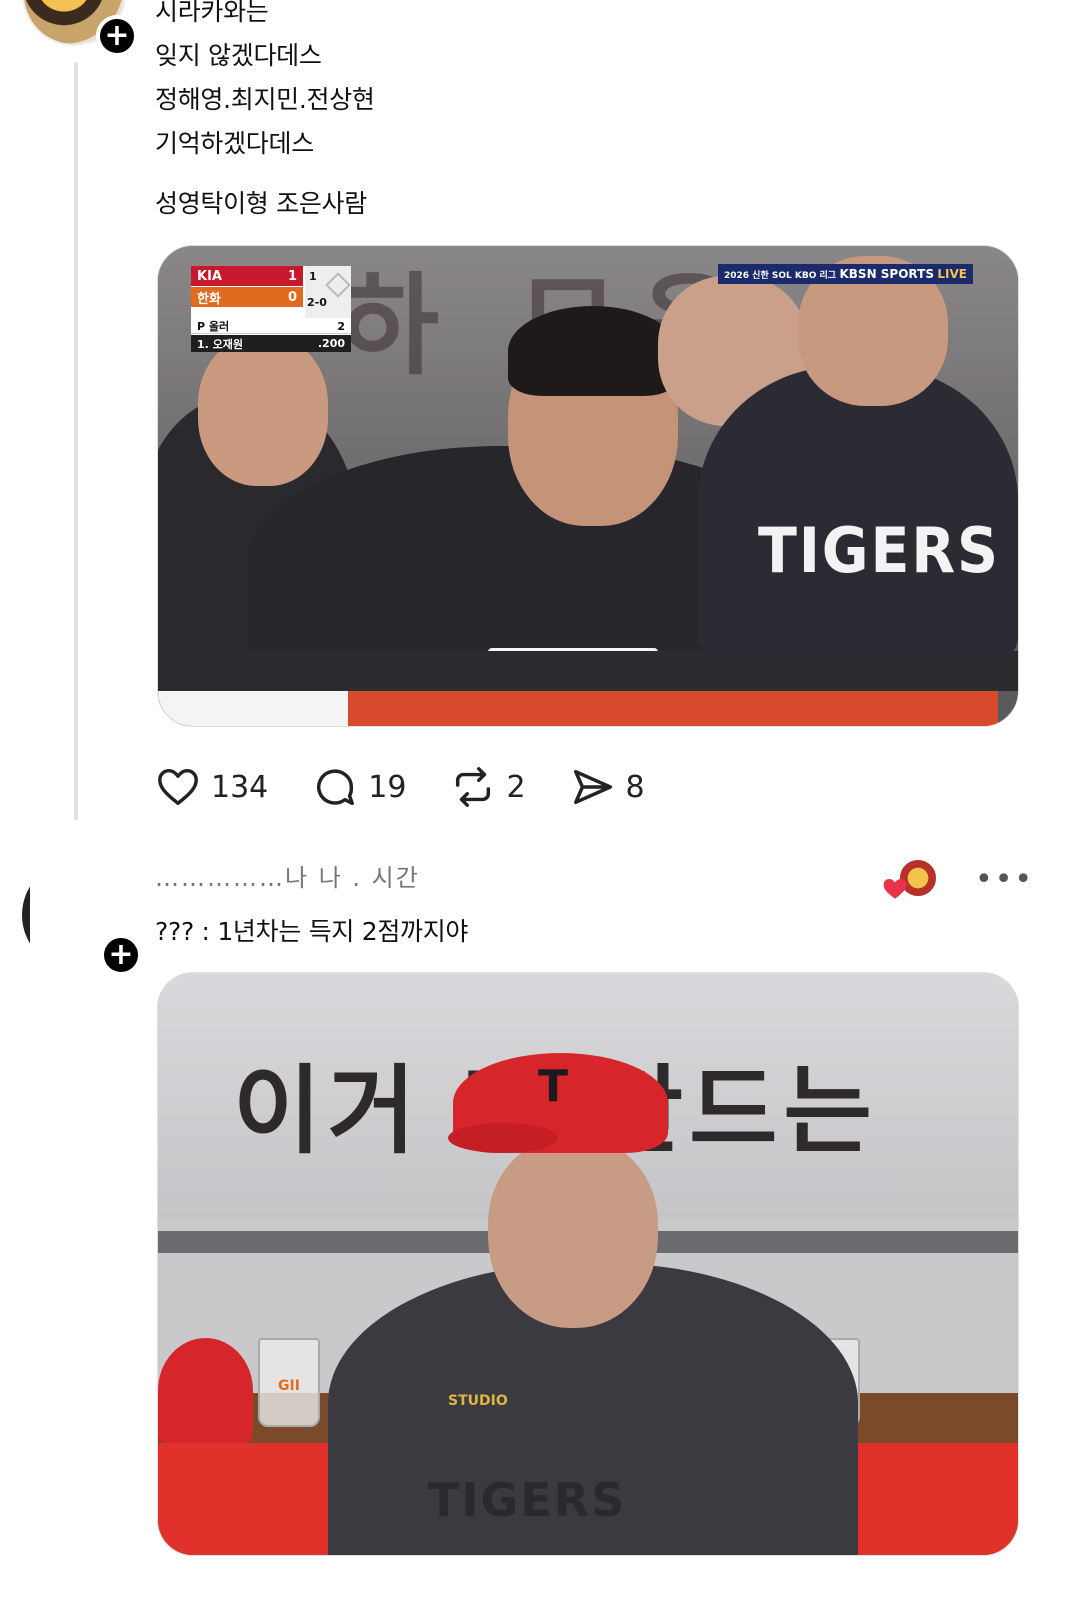 This screenshot has width=1080, height=1607. I want to click on player-face, so click(573, 1233).